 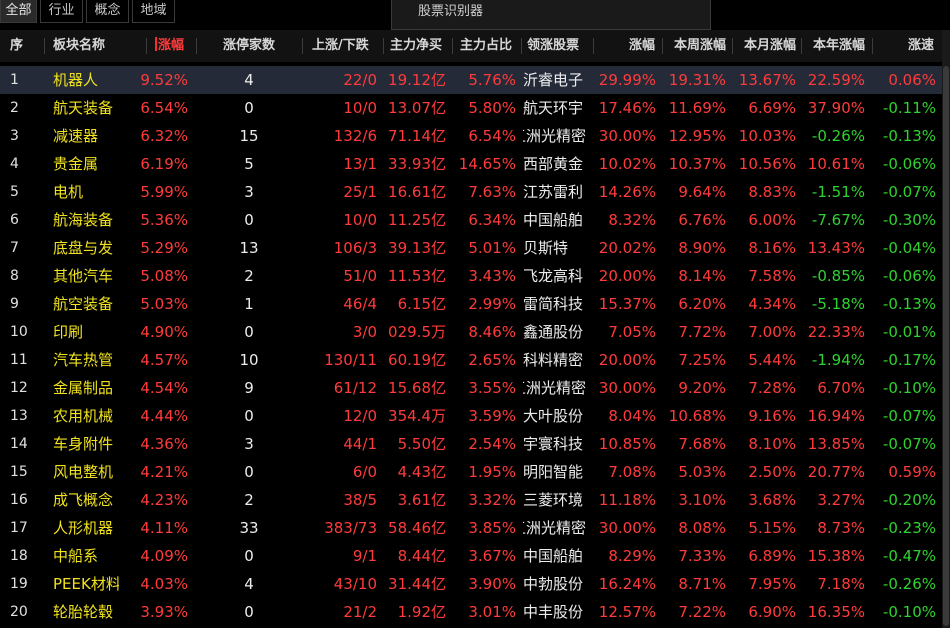 I want to click on col-sector-name: 板块名称, so click(x=97, y=46).